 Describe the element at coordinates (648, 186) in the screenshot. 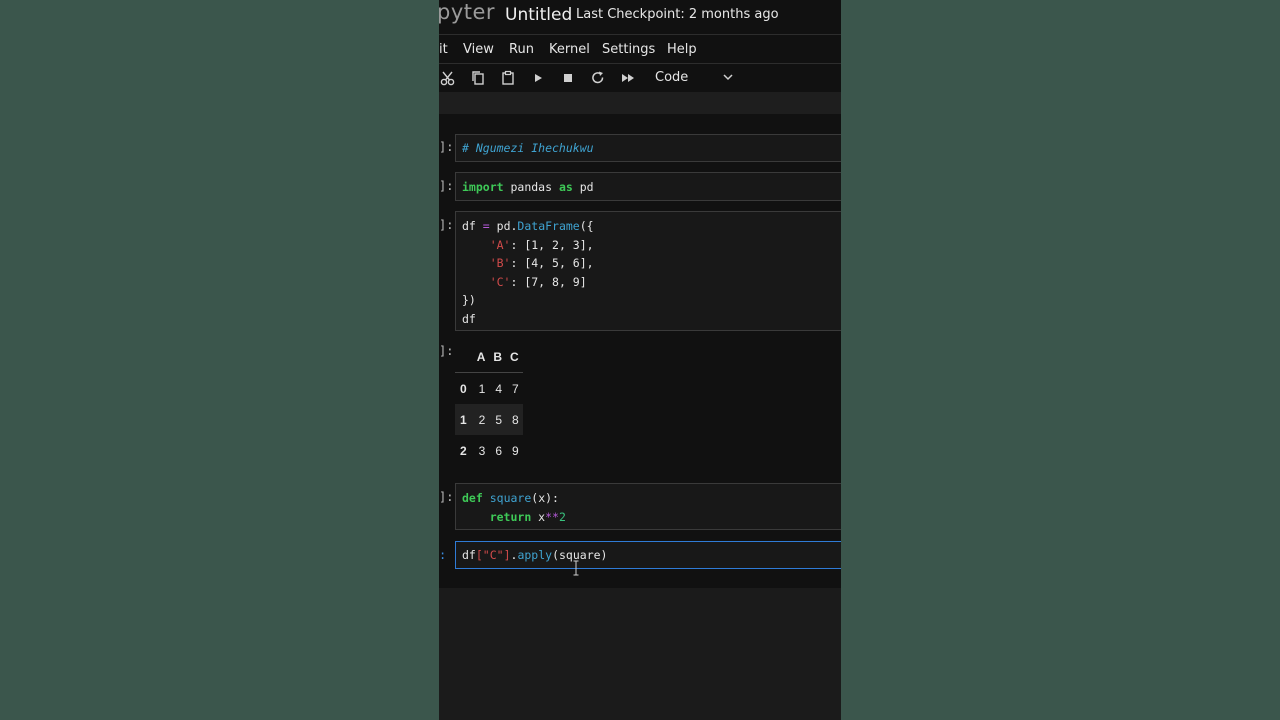

I see `code-cell-import: import pandas as pd` at that location.